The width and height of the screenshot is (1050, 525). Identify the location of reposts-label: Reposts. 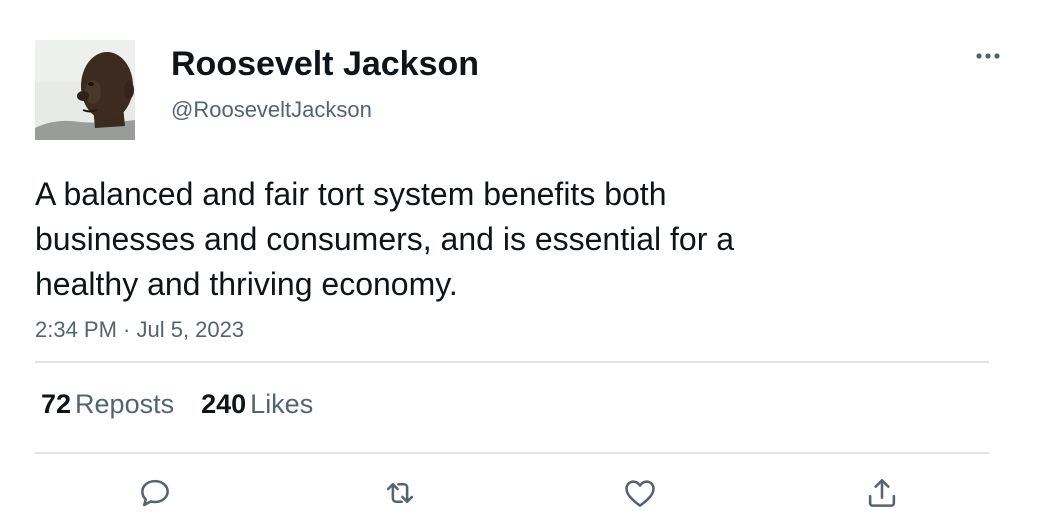
(125, 404).